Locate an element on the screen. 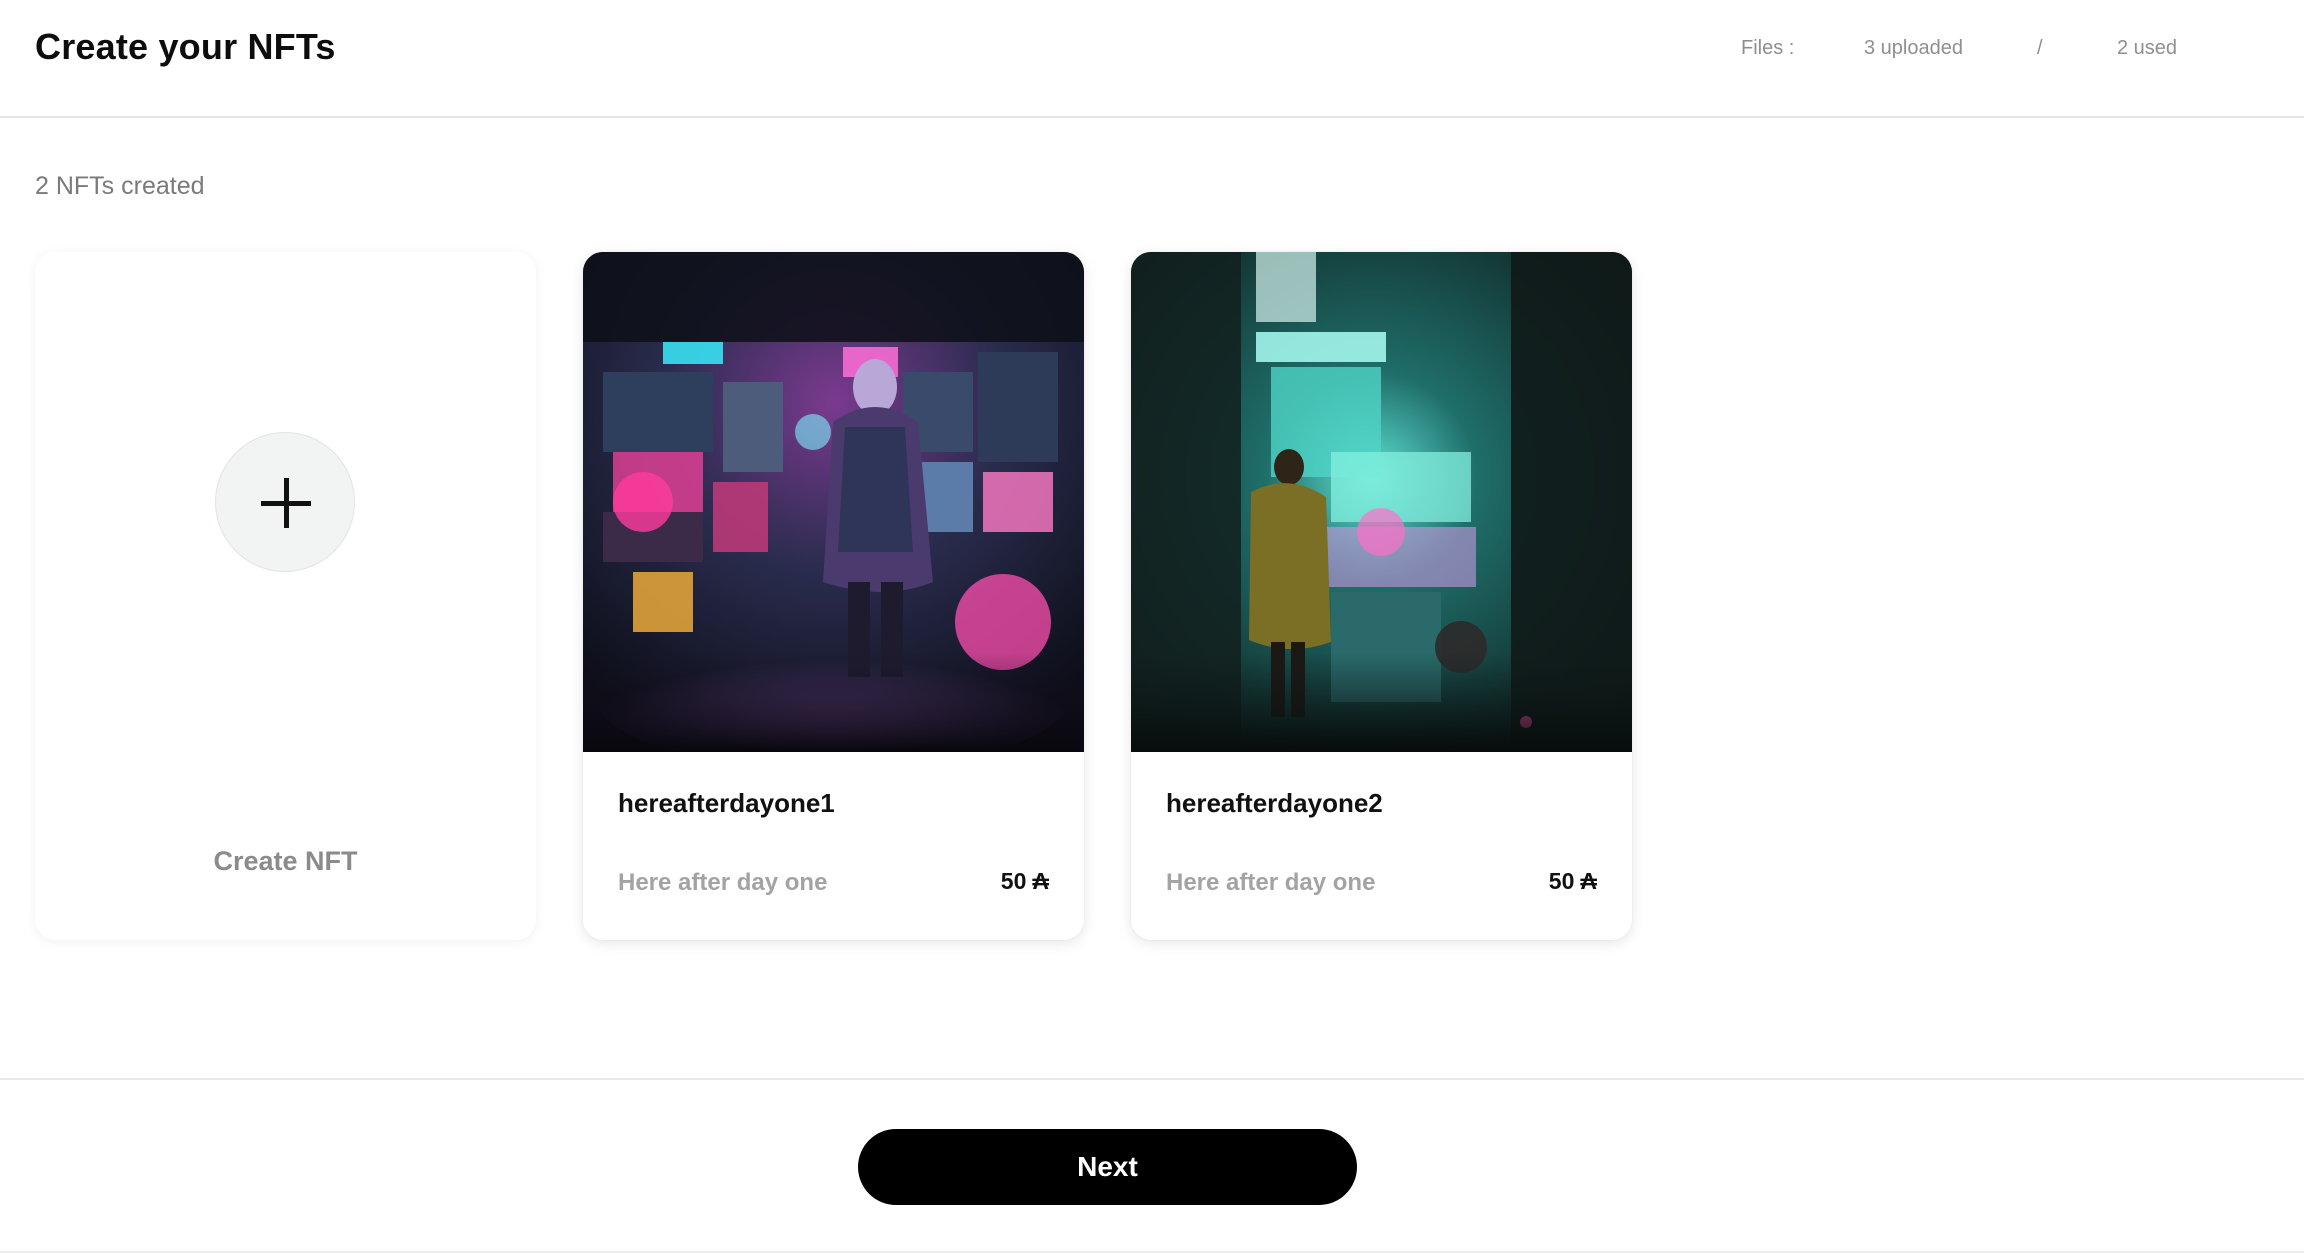 This screenshot has height=1254, width=2304. next-button: Next is located at coordinates (1107, 1167).